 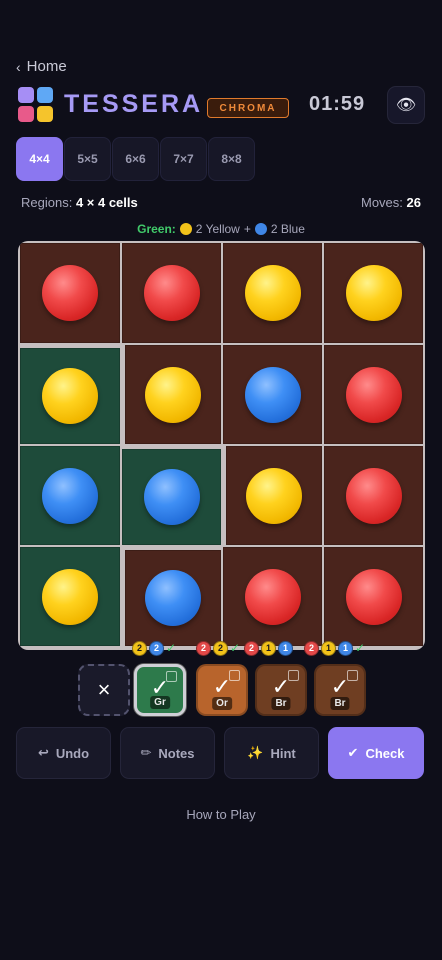 I want to click on check-icon: ✔, so click(x=353, y=752).